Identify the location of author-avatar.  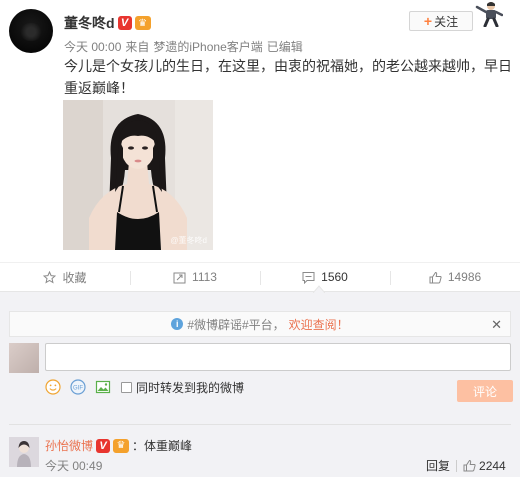
(31, 31).